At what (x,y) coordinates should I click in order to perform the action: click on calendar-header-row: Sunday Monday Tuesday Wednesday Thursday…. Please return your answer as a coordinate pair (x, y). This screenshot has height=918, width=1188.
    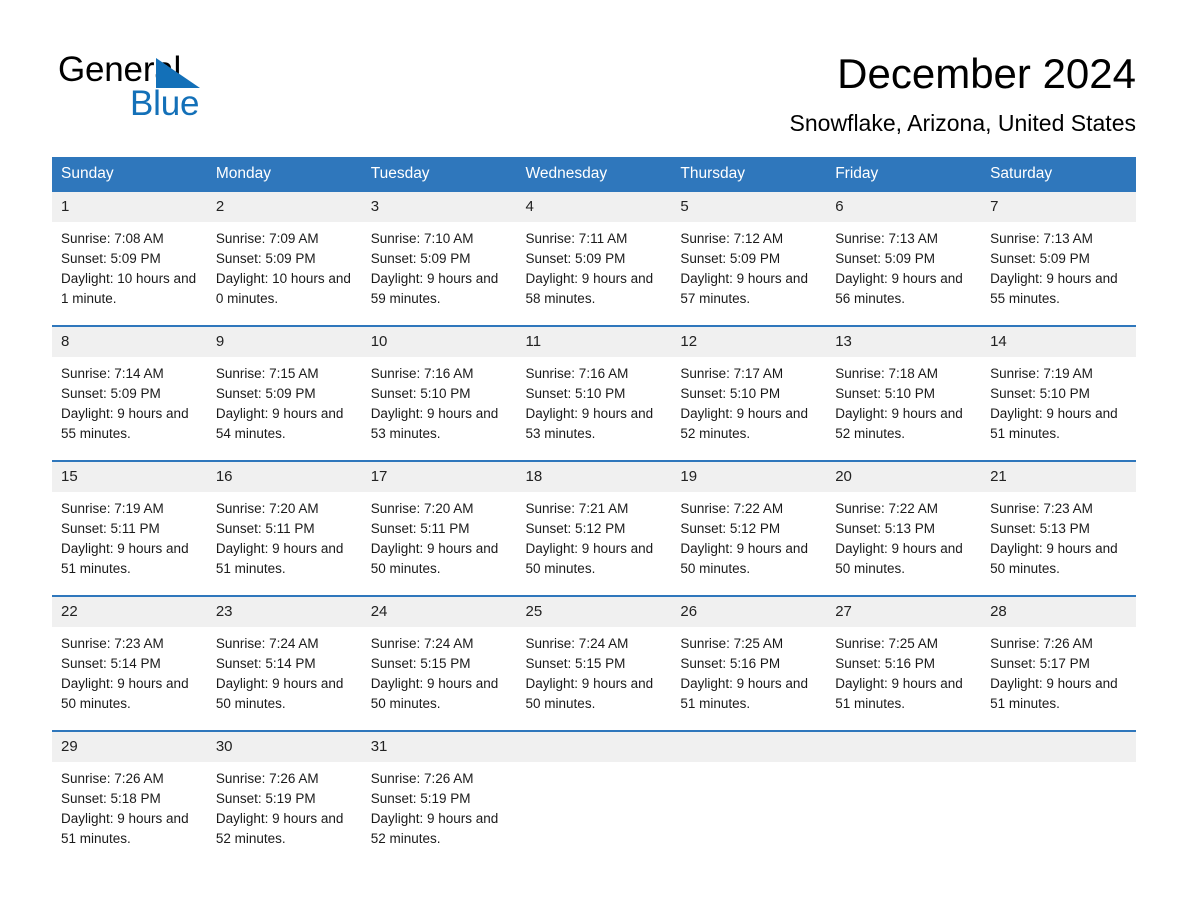
    Looking at the image, I should click on (594, 174).